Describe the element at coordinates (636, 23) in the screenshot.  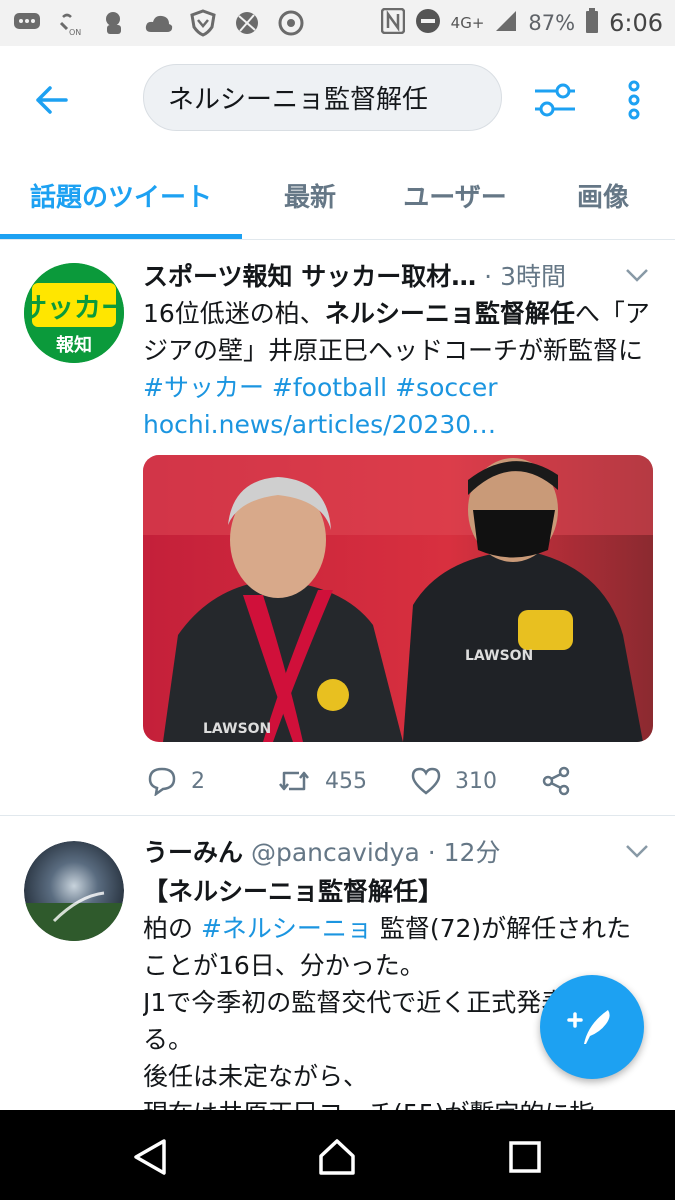
I see `clock: 6:06` at that location.